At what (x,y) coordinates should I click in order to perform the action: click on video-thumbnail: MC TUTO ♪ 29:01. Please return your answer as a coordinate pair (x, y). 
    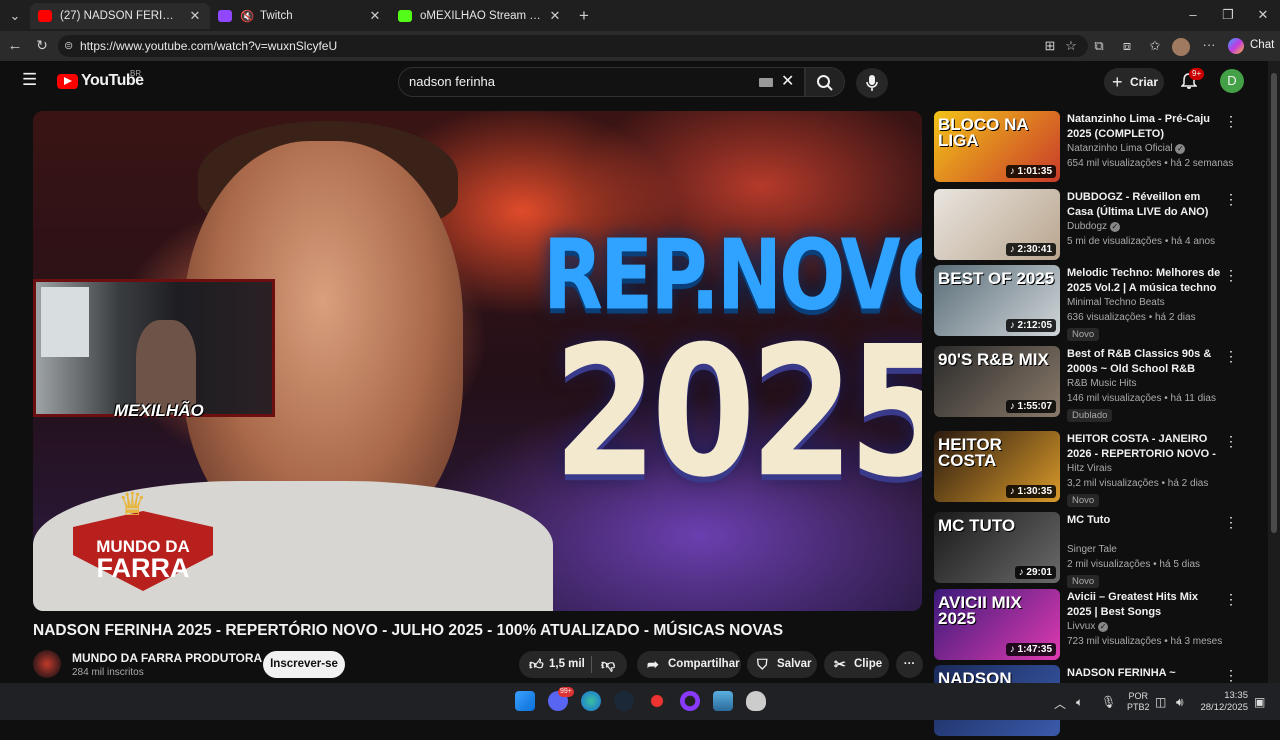
    Looking at the image, I should click on (997, 547).